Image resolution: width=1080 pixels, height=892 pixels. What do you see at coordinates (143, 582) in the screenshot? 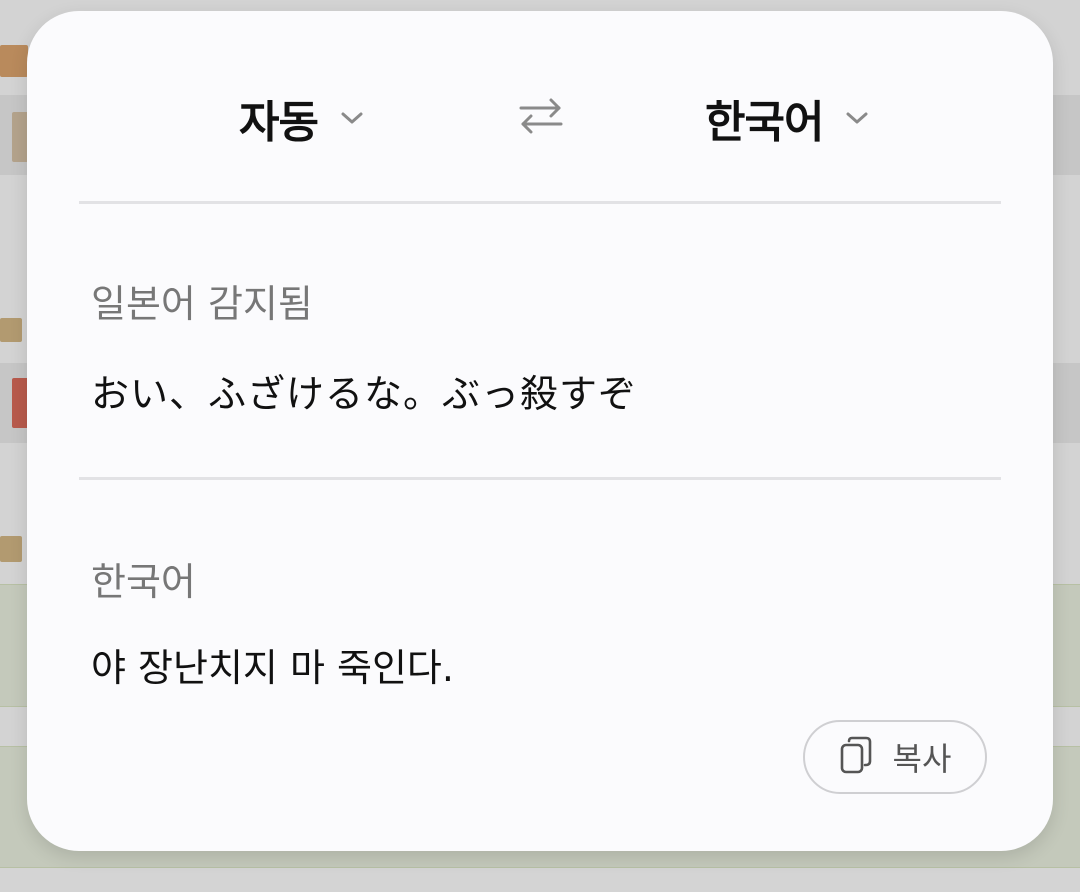
I see `target-language-section-label: 한국어` at bounding box center [143, 582].